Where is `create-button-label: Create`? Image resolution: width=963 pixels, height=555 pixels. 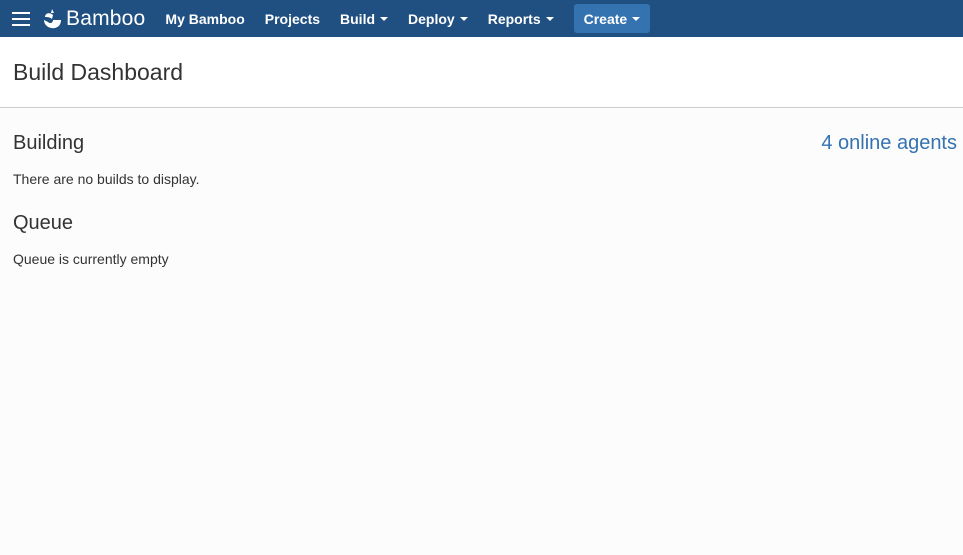 create-button-label: Create is located at coordinates (605, 18).